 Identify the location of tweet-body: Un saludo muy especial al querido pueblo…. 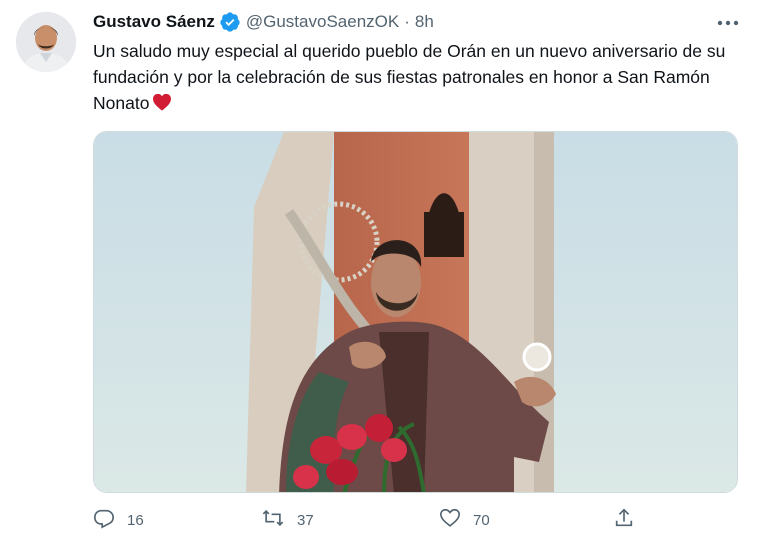
(420, 78).